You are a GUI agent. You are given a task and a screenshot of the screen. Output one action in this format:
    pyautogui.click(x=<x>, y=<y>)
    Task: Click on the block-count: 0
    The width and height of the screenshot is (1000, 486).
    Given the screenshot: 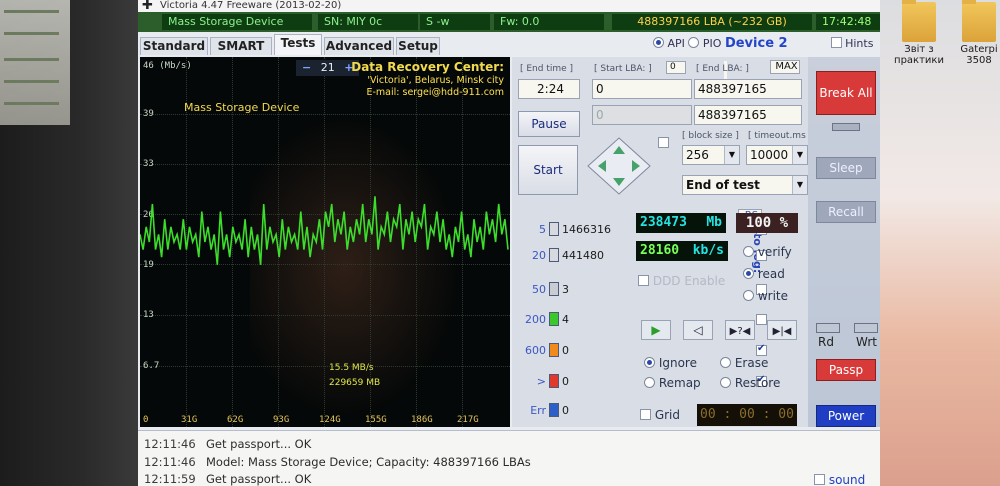 What is the action you would take?
    pyautogui.click(x=565, y=381)
    